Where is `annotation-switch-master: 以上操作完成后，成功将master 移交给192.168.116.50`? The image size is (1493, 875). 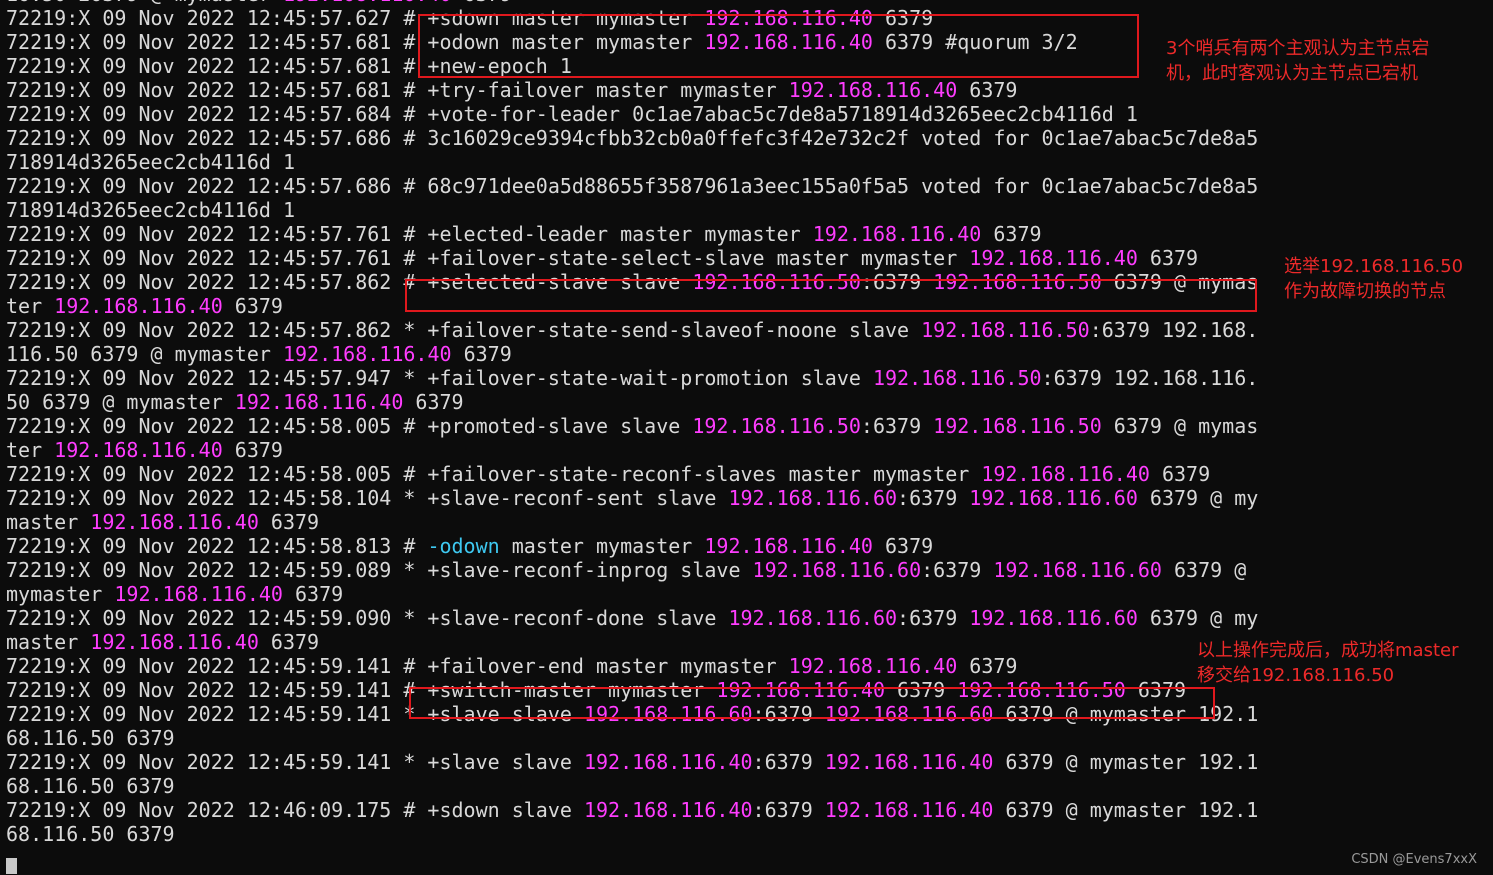
annotation-switch-master: 以上操作完成后，成功将master 移交给192.168.116.50 is located at coordinates (1328, 663).